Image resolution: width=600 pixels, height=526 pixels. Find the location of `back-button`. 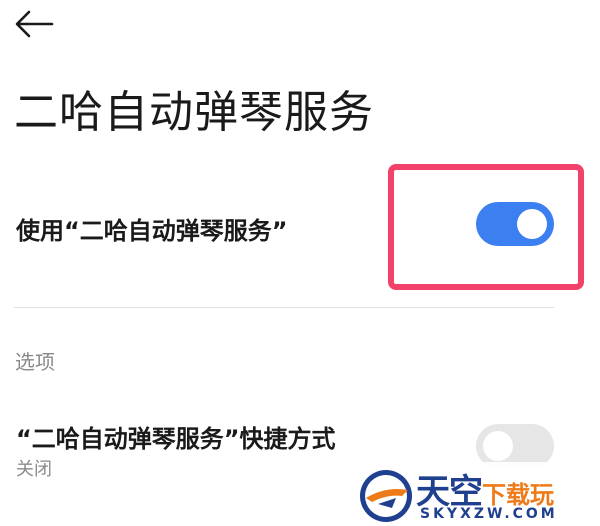

back-button is located at coordinates (34, 24).